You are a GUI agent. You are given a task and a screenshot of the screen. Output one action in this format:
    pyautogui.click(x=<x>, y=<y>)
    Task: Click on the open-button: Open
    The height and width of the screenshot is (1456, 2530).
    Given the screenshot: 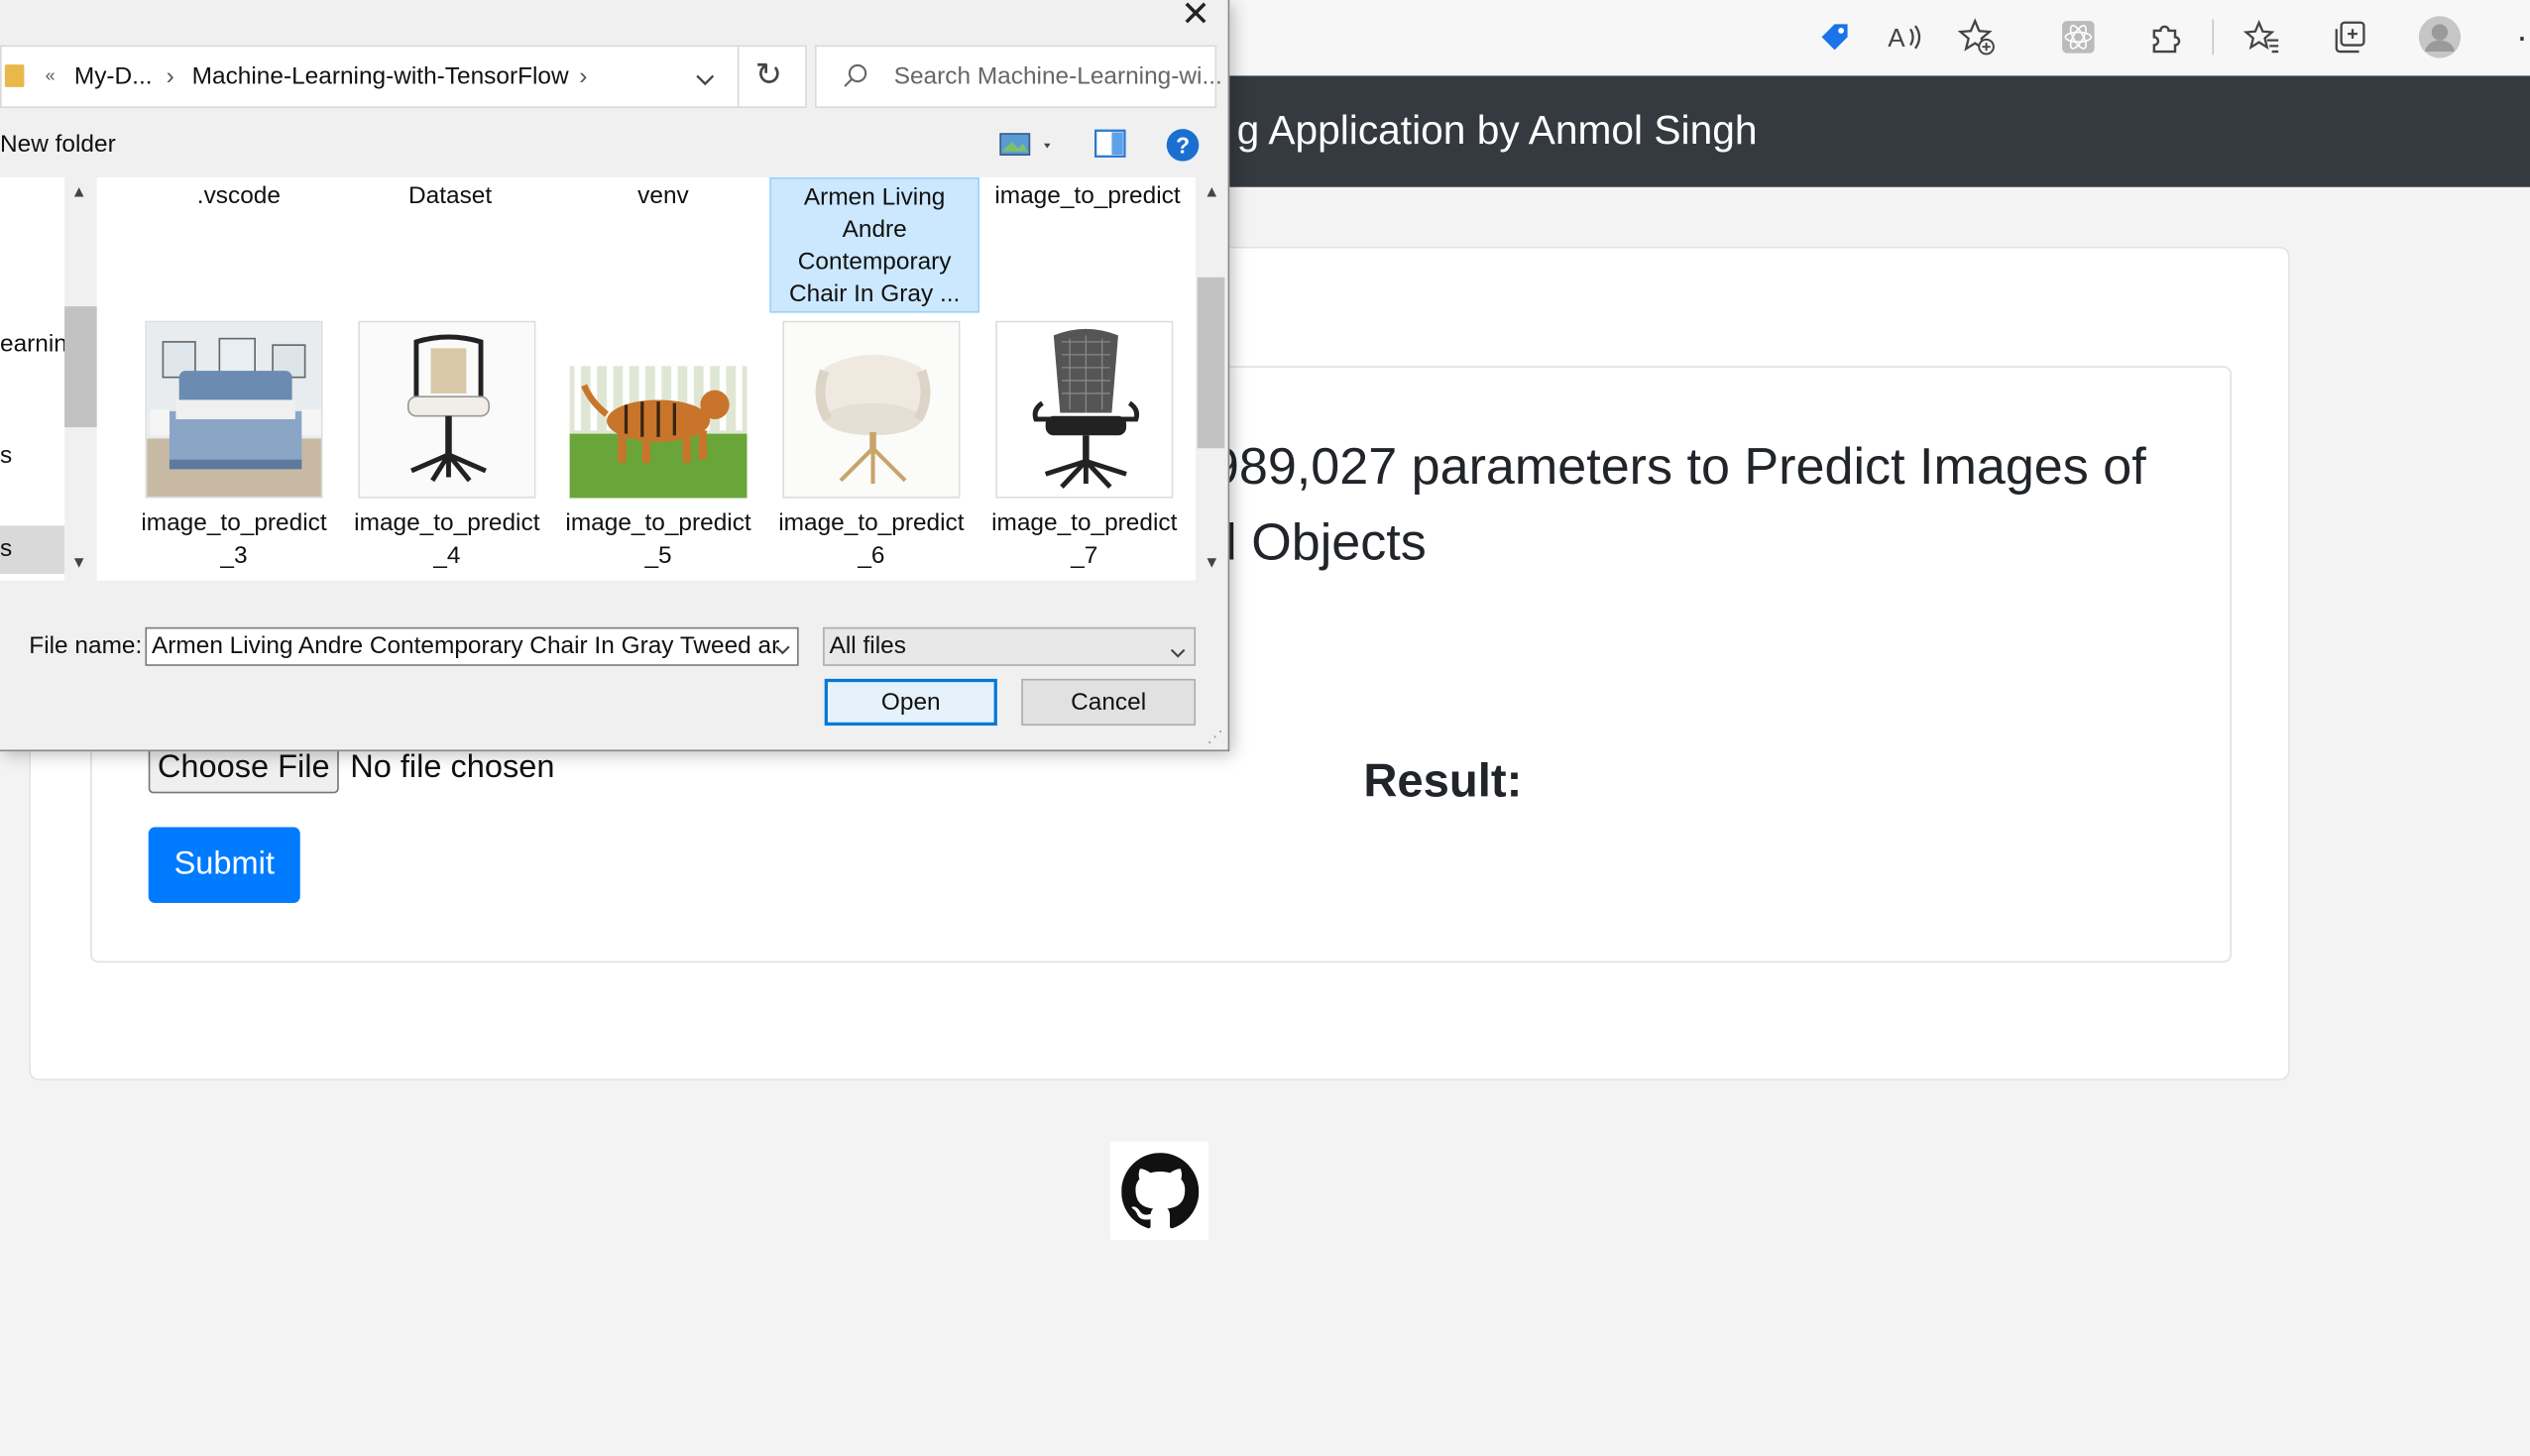 What is the action you would take?
    pyautogui.click(x=910, y=702)
    